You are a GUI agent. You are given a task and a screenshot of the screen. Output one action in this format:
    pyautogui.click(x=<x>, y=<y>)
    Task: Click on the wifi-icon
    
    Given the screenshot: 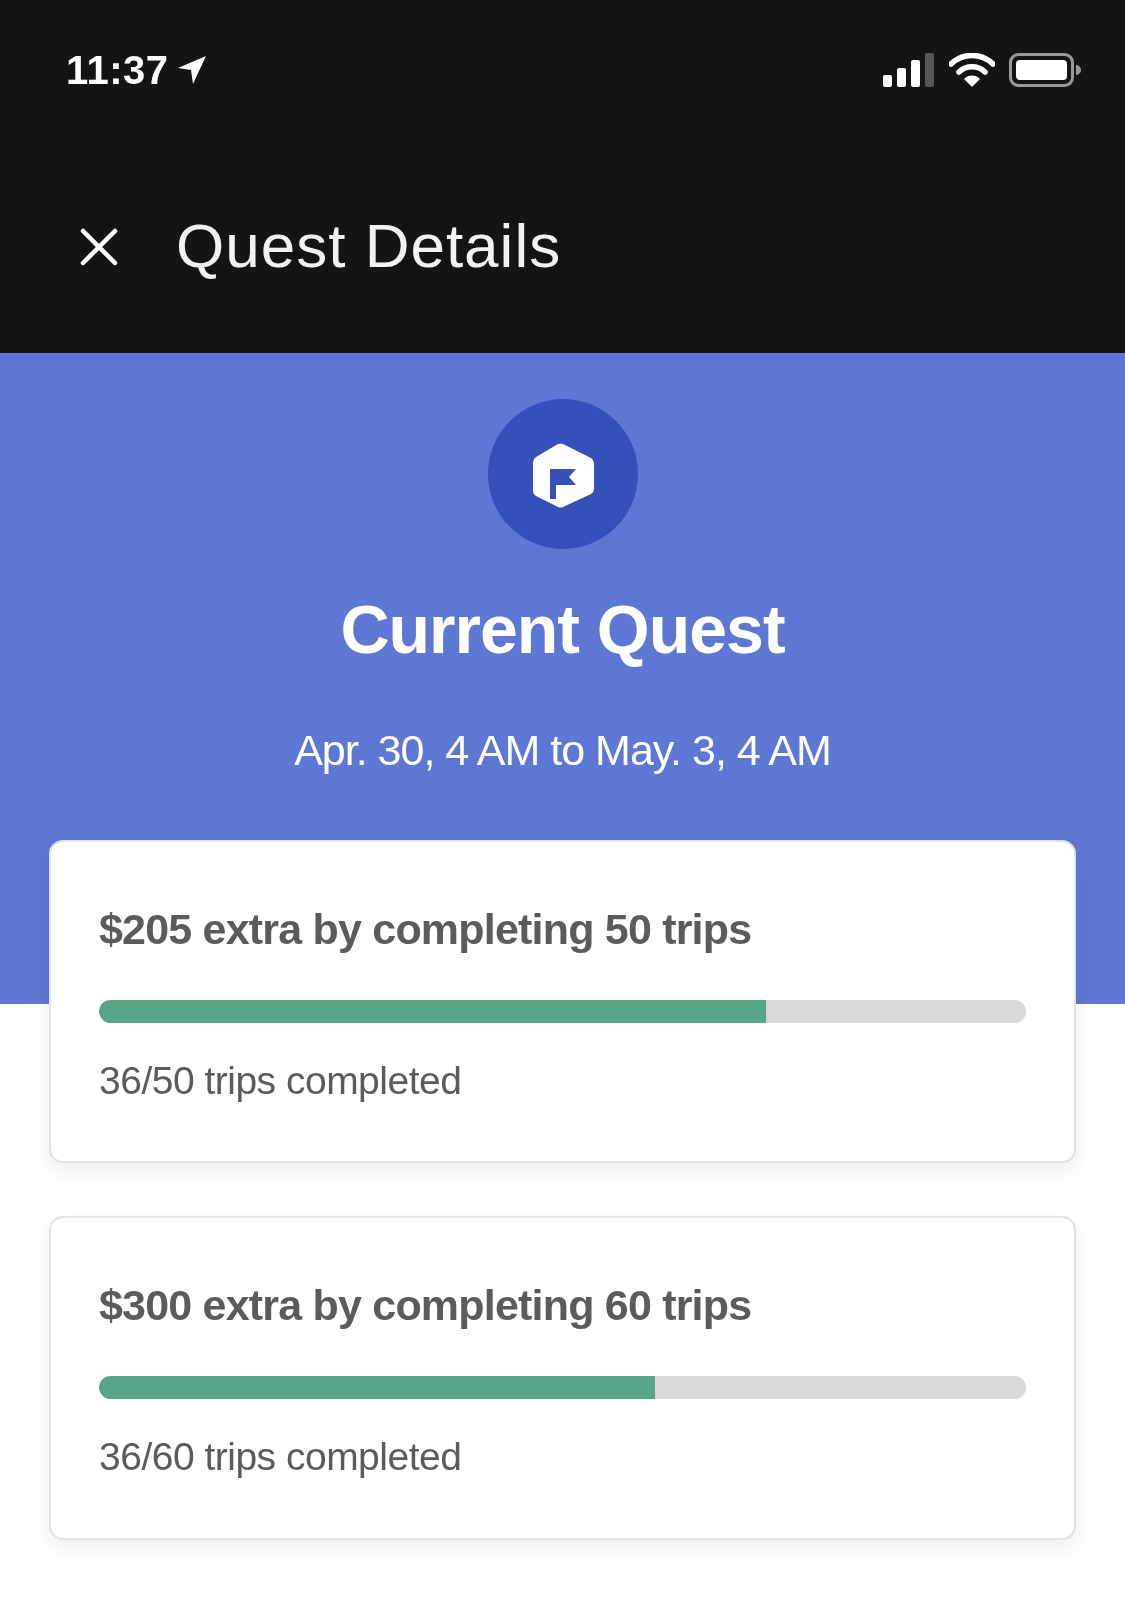 What is the action you would take?
    pyautogui.click(x=972, y=70)
    